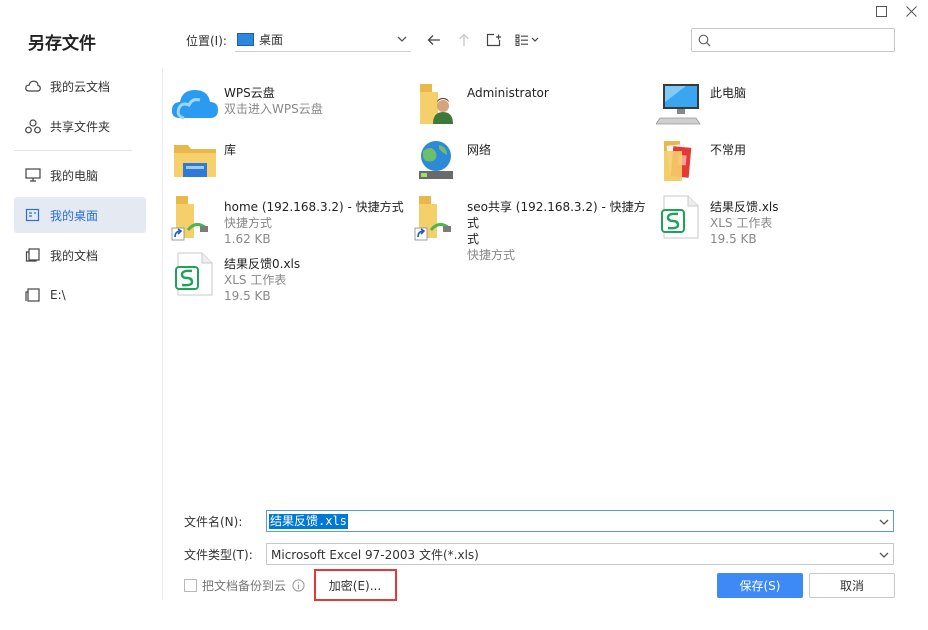  I want to click on dialog-title: 另存文件, so click(62, 44).